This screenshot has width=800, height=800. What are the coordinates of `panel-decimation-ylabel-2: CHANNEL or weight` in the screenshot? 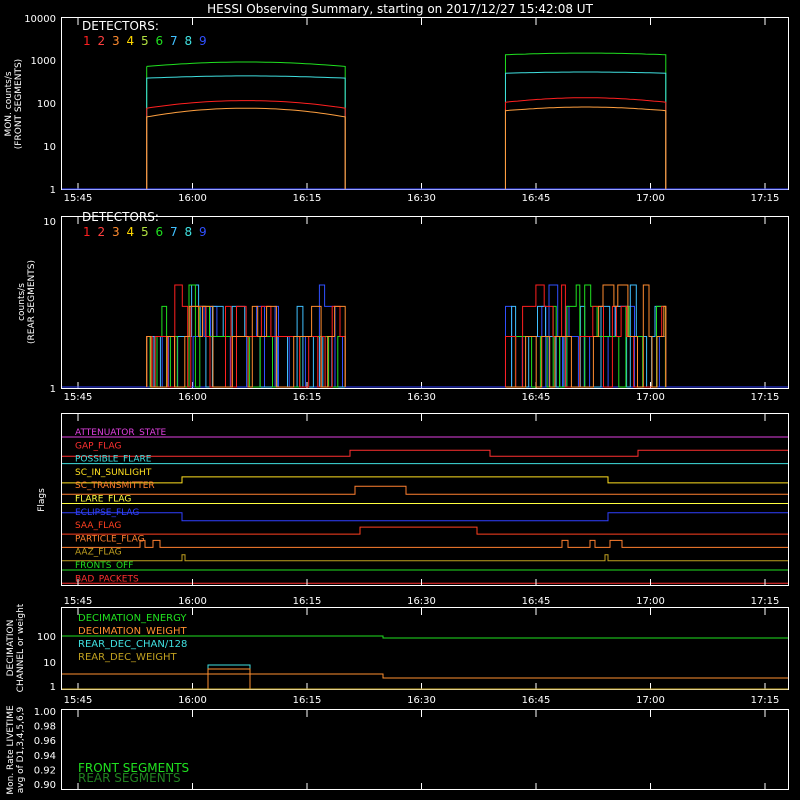 It's located at (21, 647).